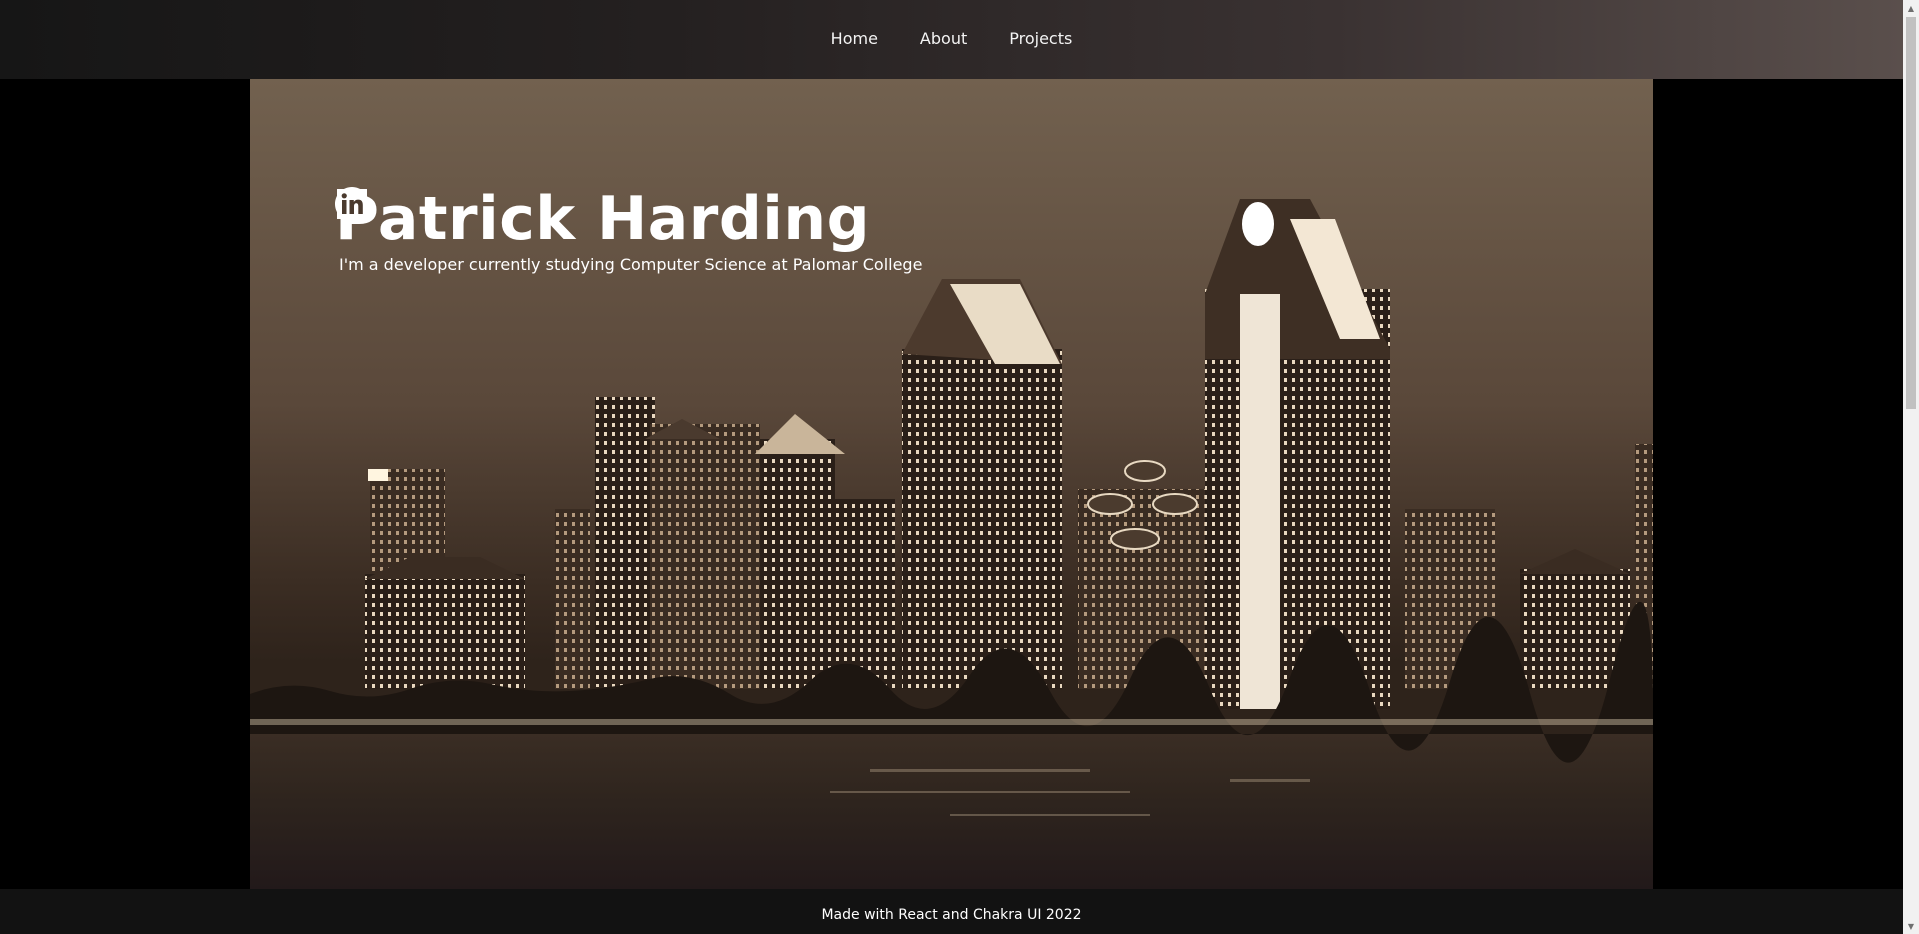 The image size is (1919, 934). I want to click on site-footer: Made with React and Chakra UI 2022, so click(951, 911).